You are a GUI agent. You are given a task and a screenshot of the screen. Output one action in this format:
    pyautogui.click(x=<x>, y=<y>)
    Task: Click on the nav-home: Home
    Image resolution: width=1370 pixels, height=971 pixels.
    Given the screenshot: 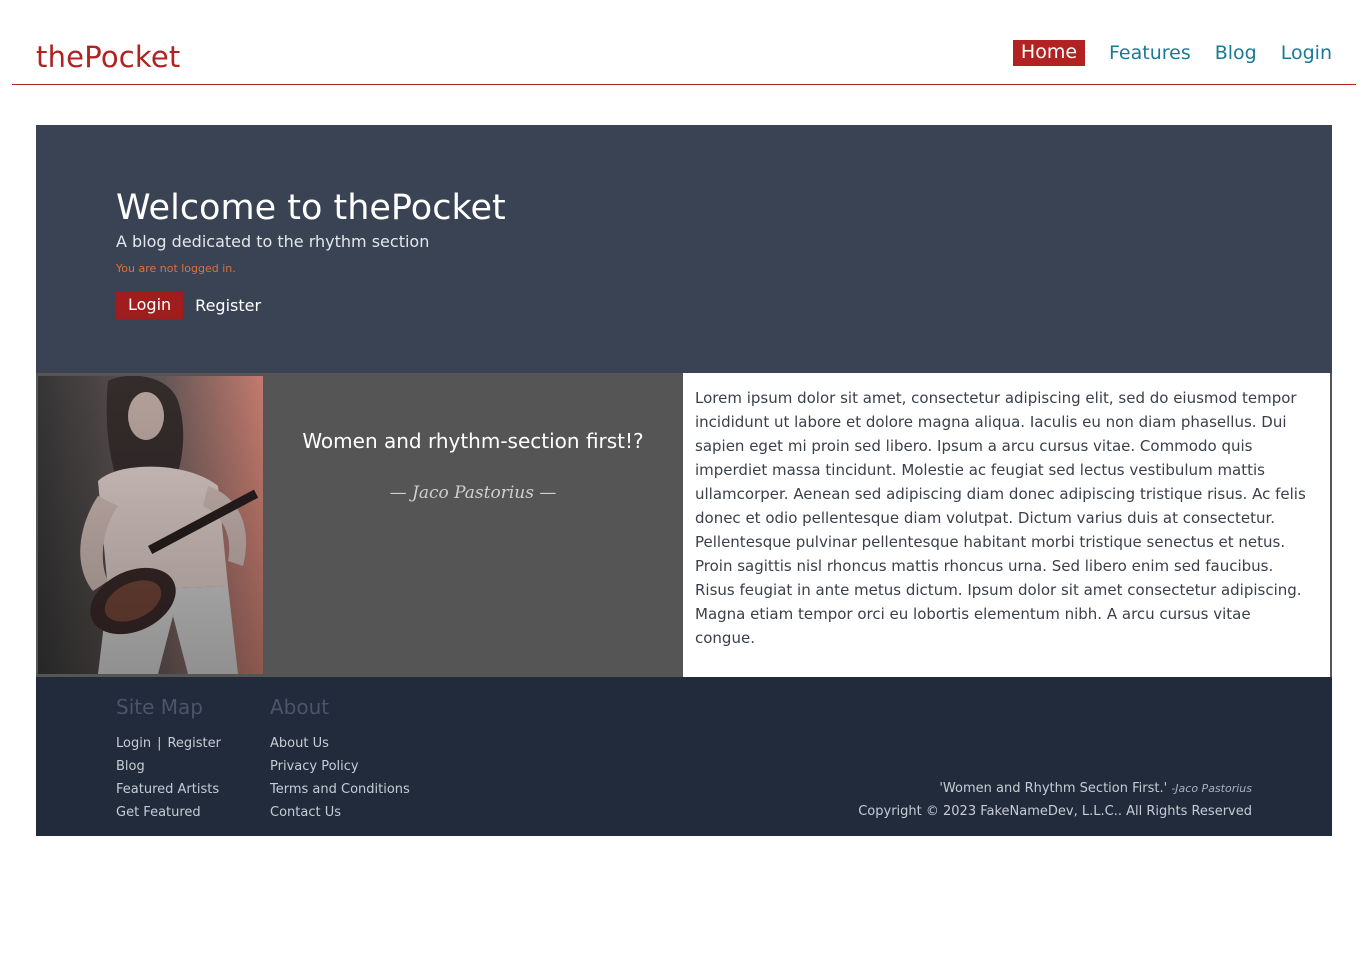 What is the action you would take?
    pyautogui.click(x=1049, y=53)
    